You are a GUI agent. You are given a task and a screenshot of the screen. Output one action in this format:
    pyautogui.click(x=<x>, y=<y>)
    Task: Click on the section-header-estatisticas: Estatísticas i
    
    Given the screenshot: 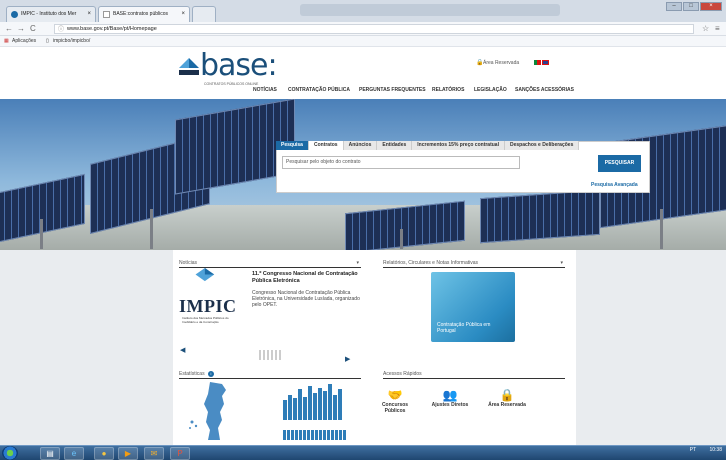 What is the action you would take?
    pyautogui.click(x=270, y=375)
    